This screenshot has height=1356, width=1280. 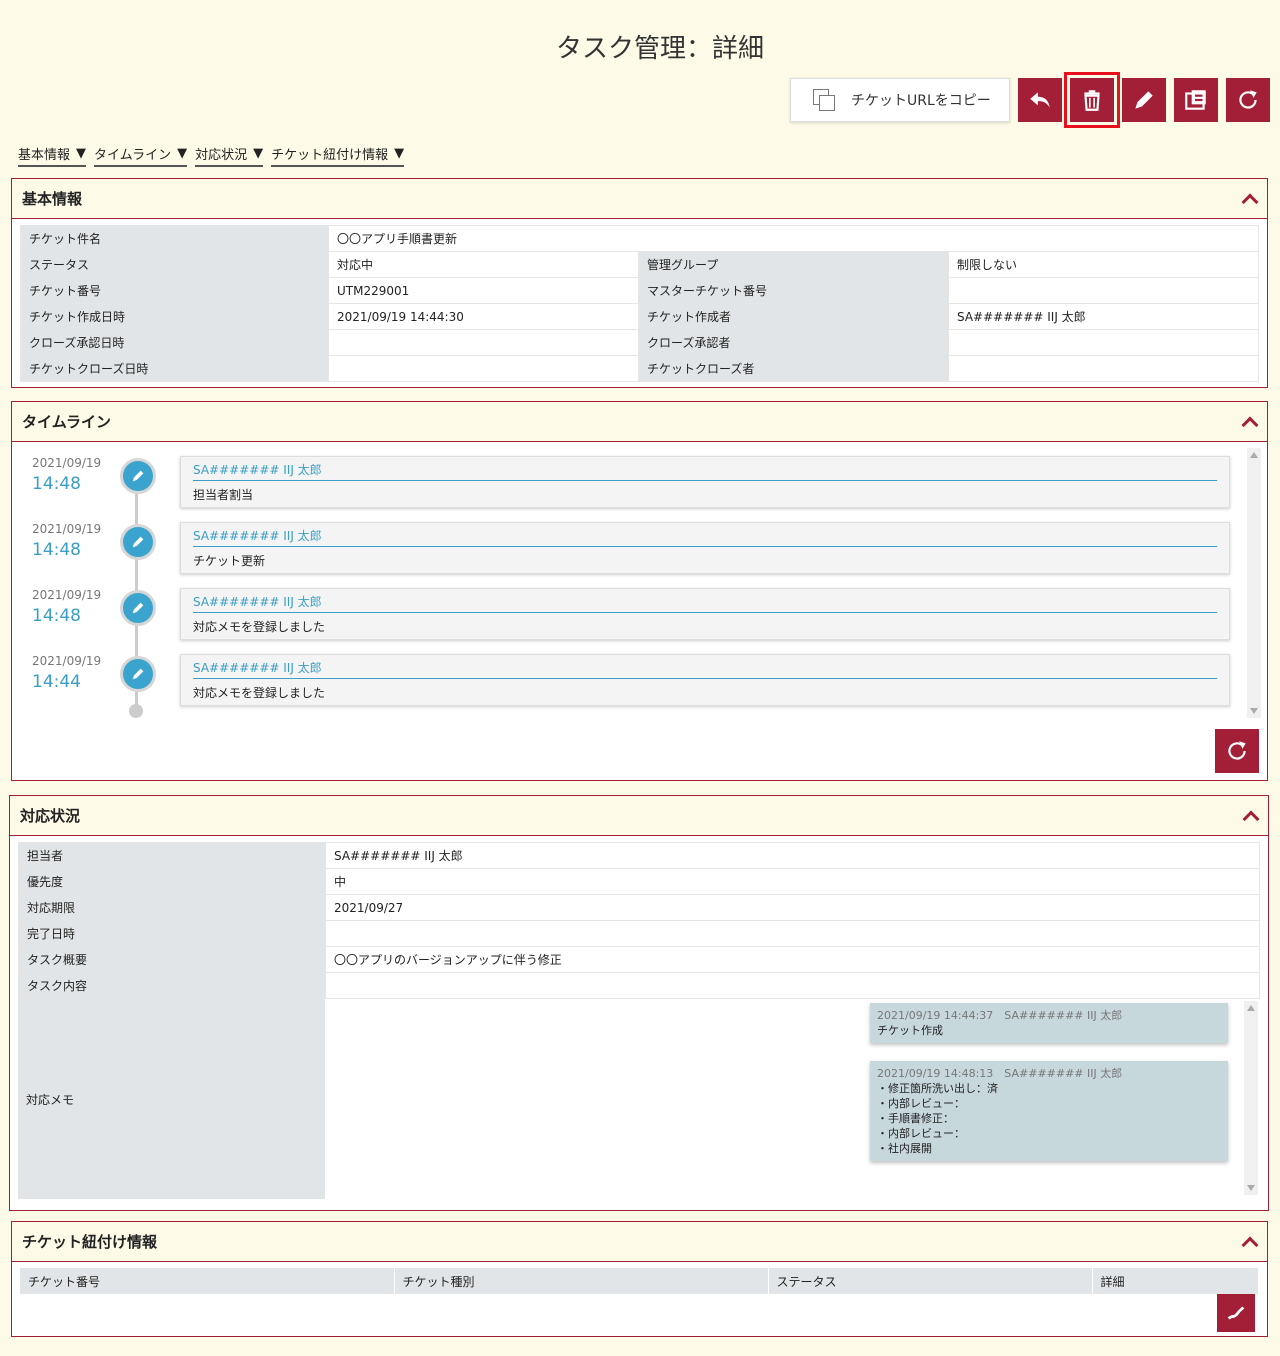 What do you see at coordinates (824, 100) in the screenshot?
I see `copy-icon` at bounding box center [824, 100].